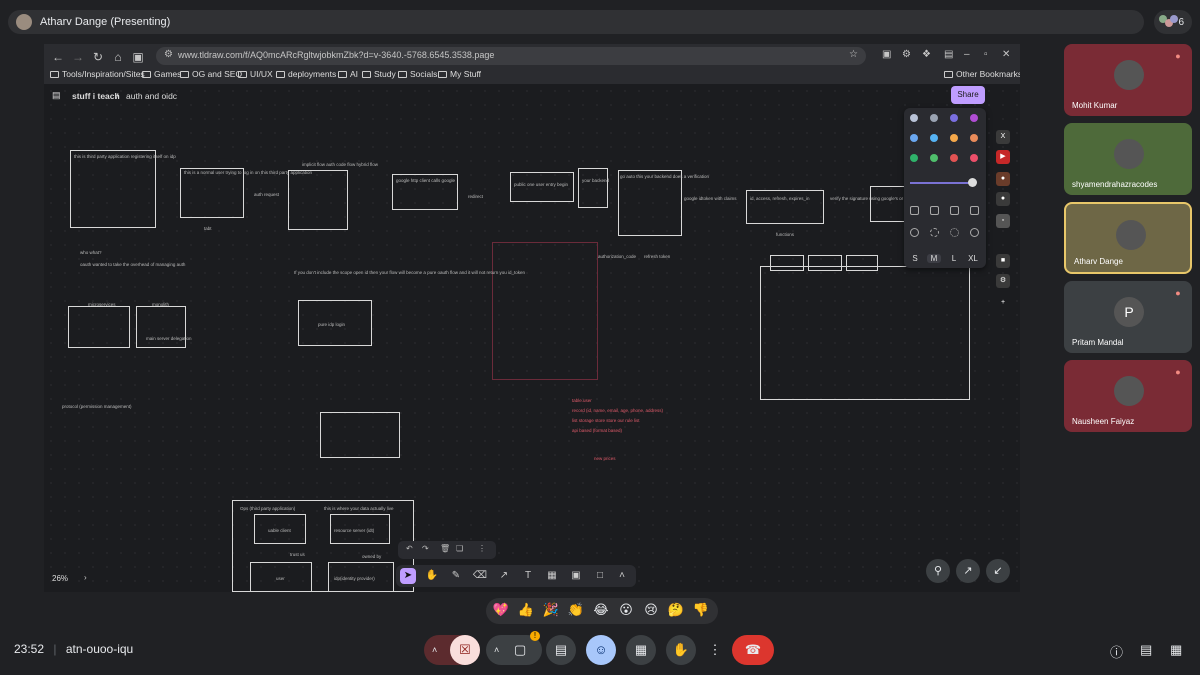 This screenshot has width=1200, height=675. I want to click on duplicate-icon: ❏, so click(459, 548).